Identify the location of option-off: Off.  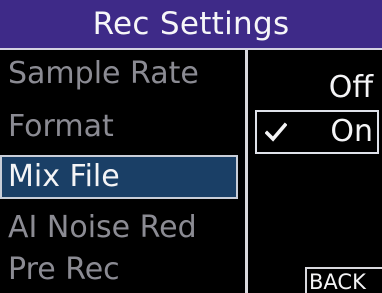
(317, 88).